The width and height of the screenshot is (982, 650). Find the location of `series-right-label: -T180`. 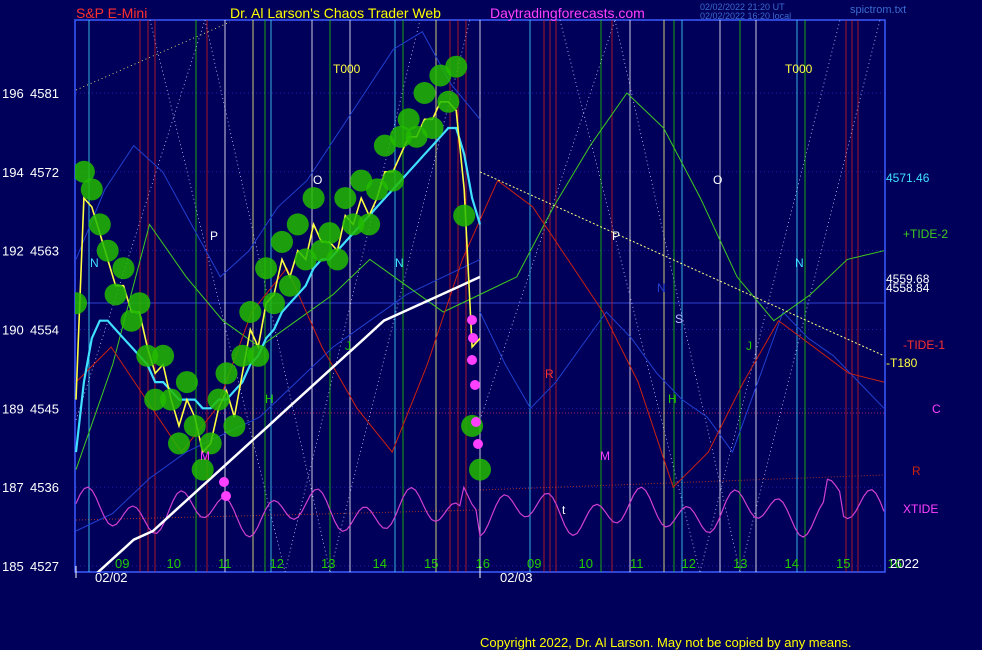

series-right-label: -T180 is located at coordinates (902, 363).